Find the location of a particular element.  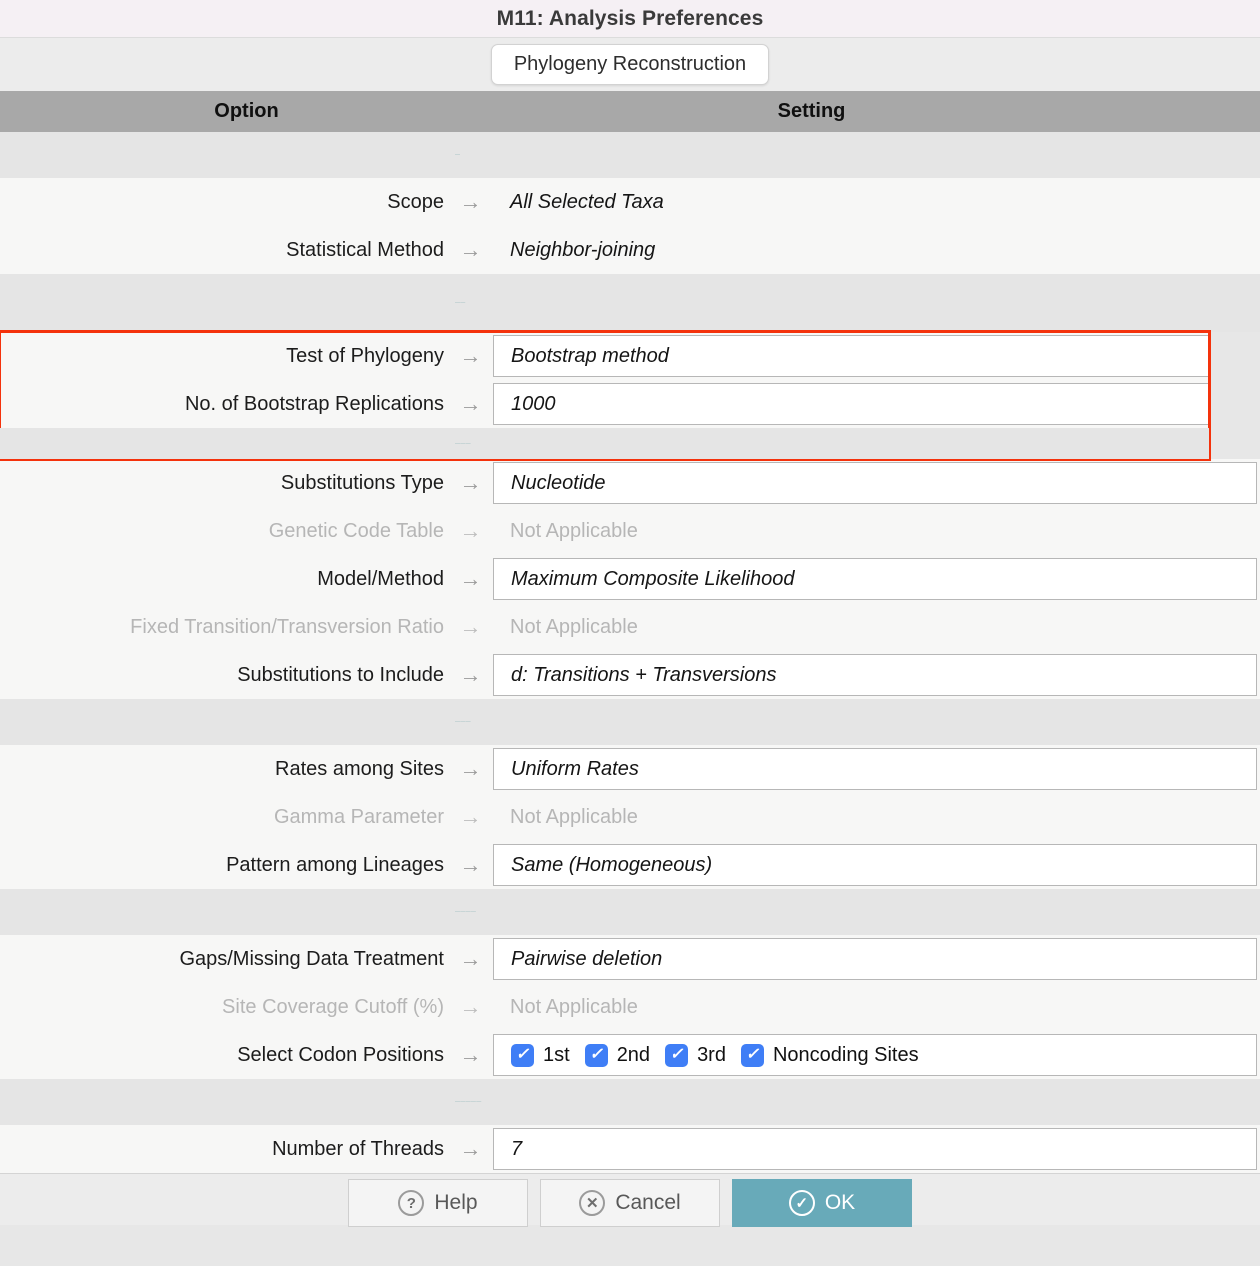

codon-checkbox-1st: ✓ 1st is located at coordinates (540, 1055).